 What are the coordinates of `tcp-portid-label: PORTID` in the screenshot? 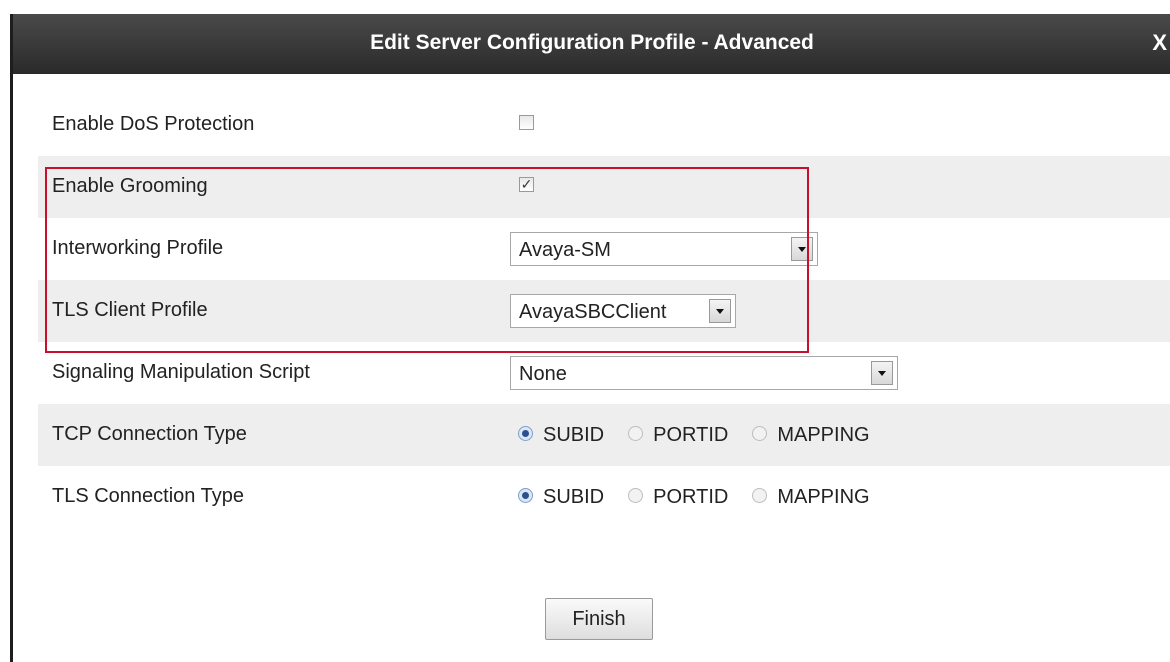 It's located at (691, 435).